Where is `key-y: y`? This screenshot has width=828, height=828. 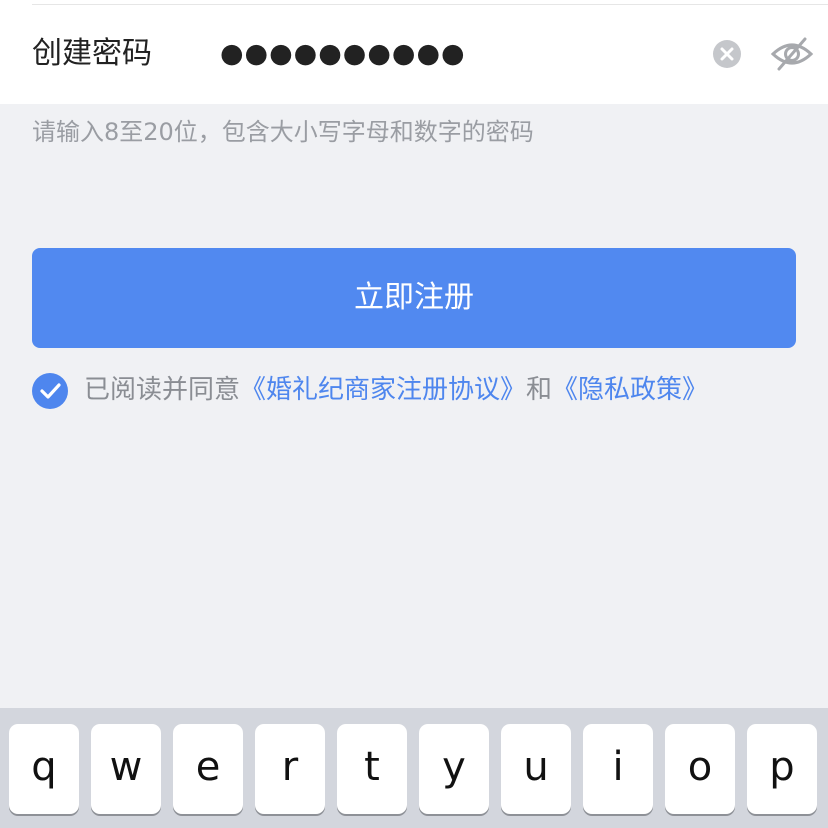
key-y: y is located at coordinates (454, 769).